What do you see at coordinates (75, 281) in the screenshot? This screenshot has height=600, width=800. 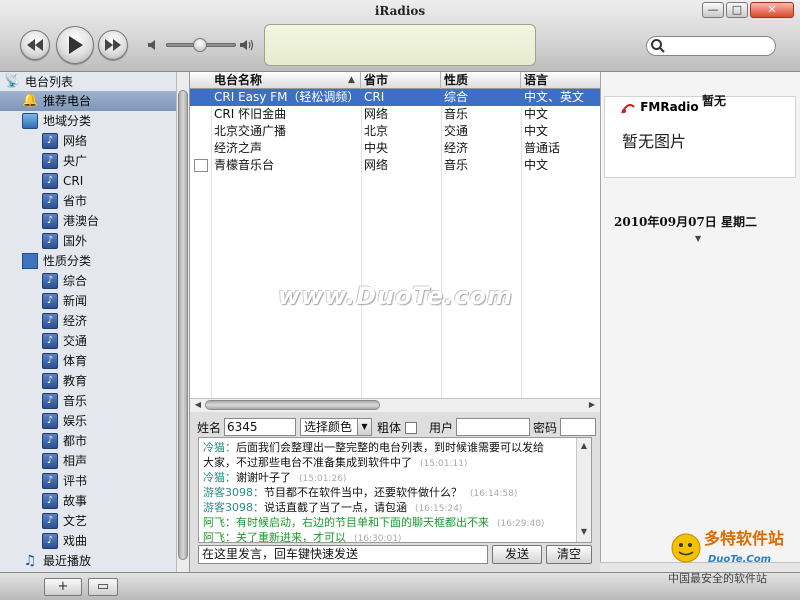 I see `nature-item-label: 综合` at bounding box center [75, 281].